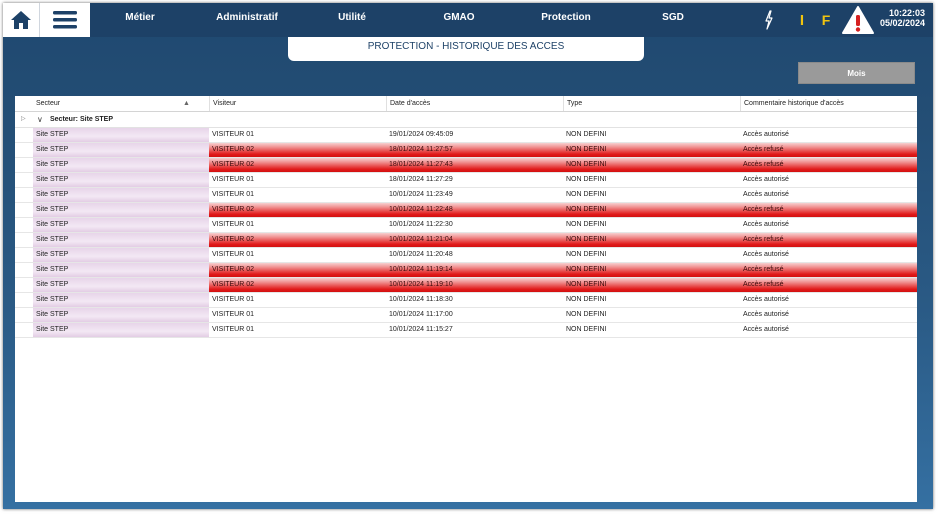 The height and width of the screenshot is (515, 939). Describe the element at coordinates (474, 150) in the screenshot. I see `cell-date: 18/01/2024 11:27:57` at that location.